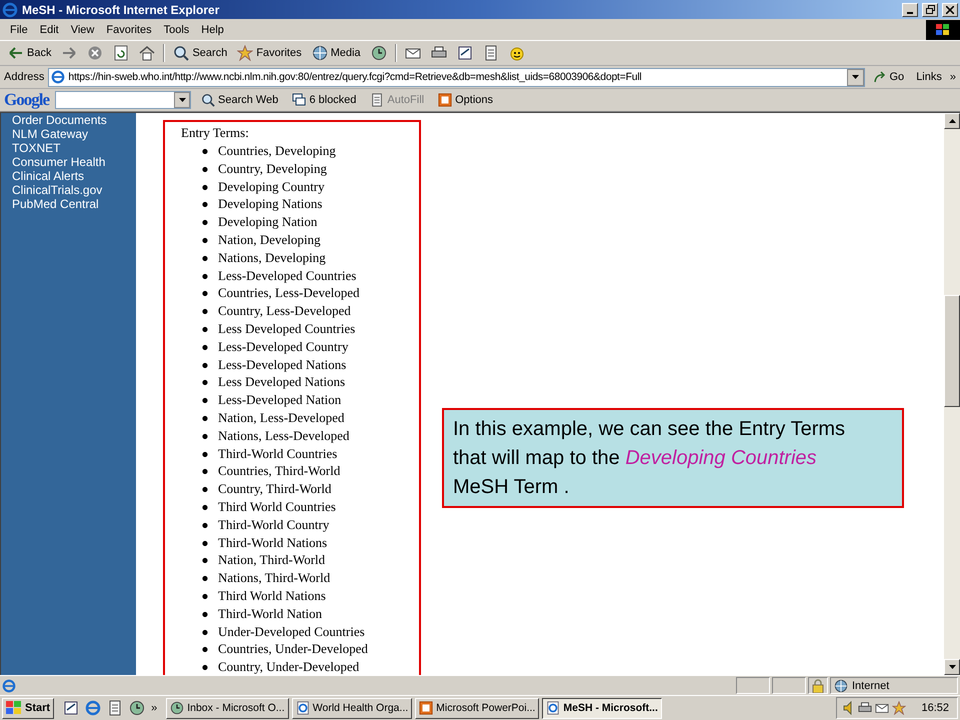 Image resolution: width=960 pixels, height=720 pixels. I want to click on restore-icon, so click(930, 9).